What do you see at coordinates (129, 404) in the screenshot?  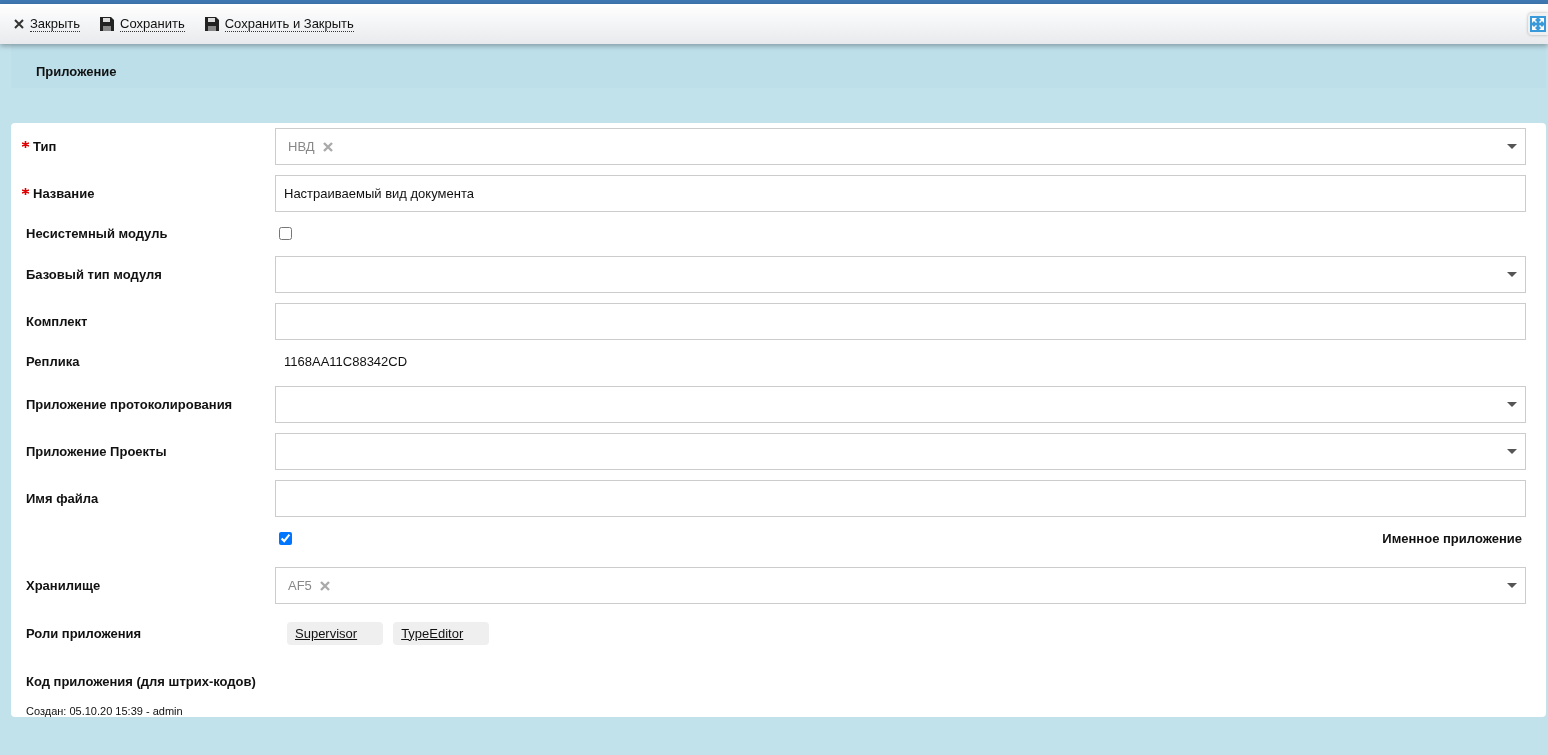 I see `field-label: Приложение протоколирования` at bounding box center [129, 404].